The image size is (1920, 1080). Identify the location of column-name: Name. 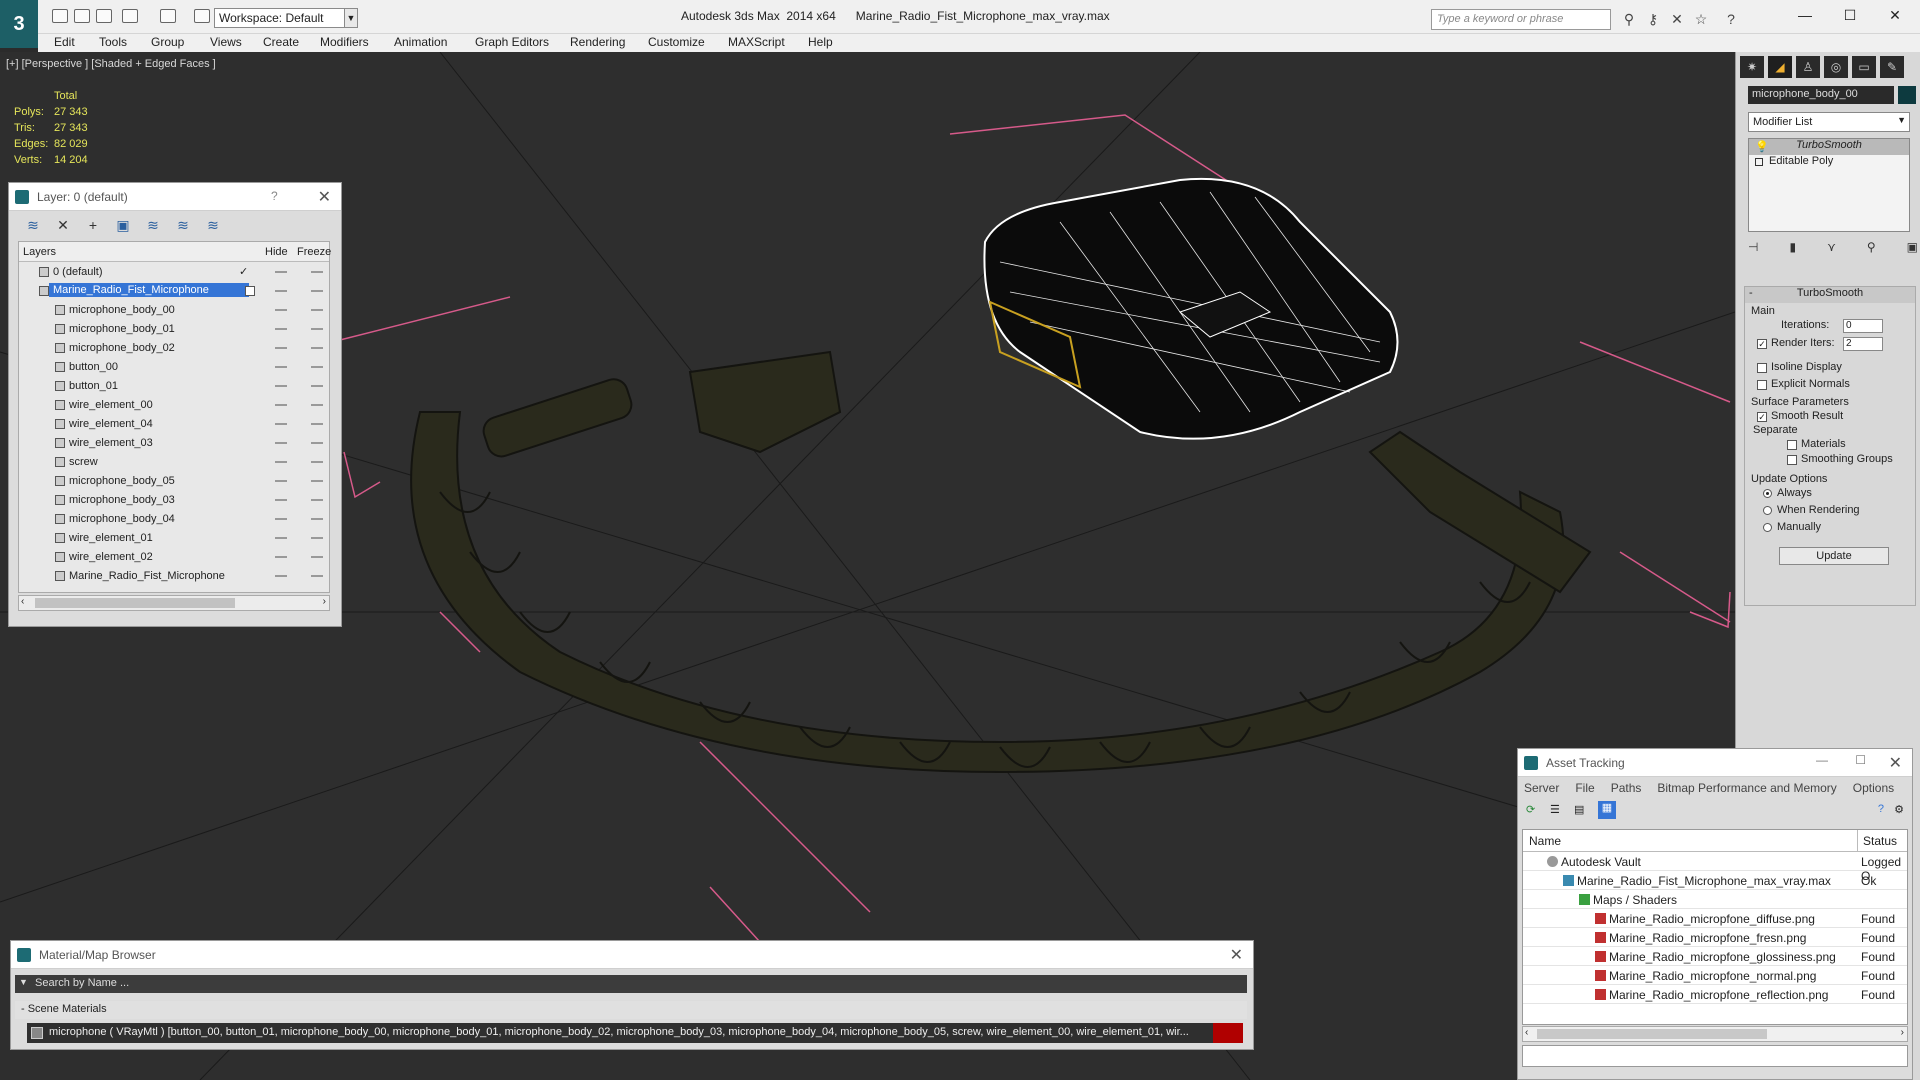
(1545, 841).